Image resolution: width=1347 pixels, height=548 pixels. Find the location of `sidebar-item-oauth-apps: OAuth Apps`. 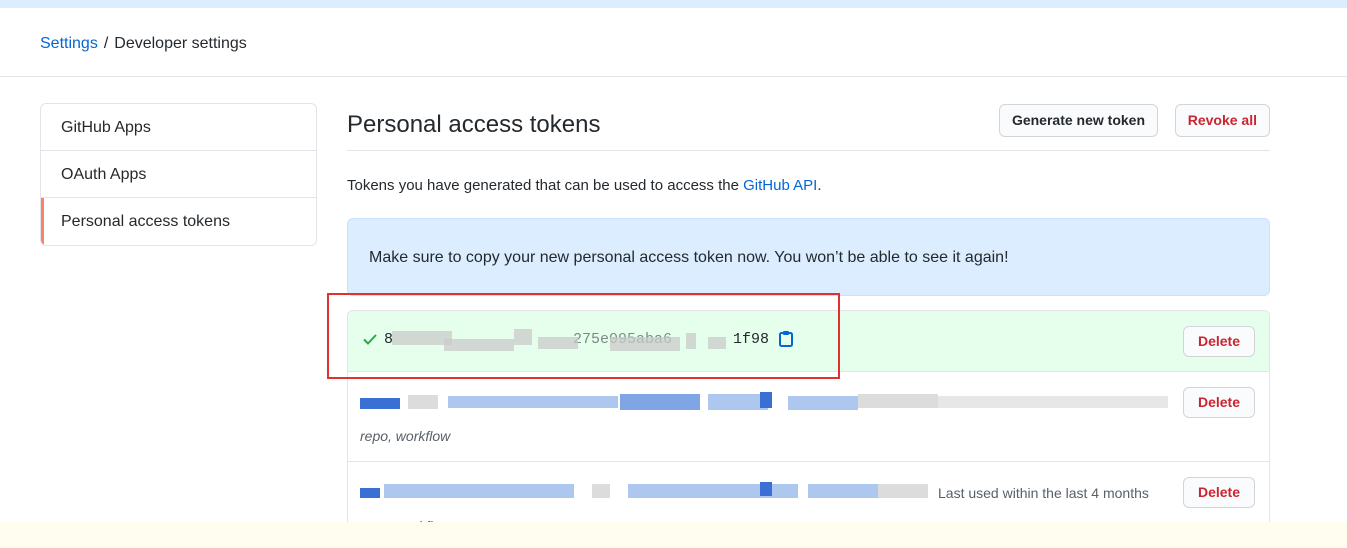

sidebar-item-oauth-apps: OAuth Apps is located at coordinates (178, 174).